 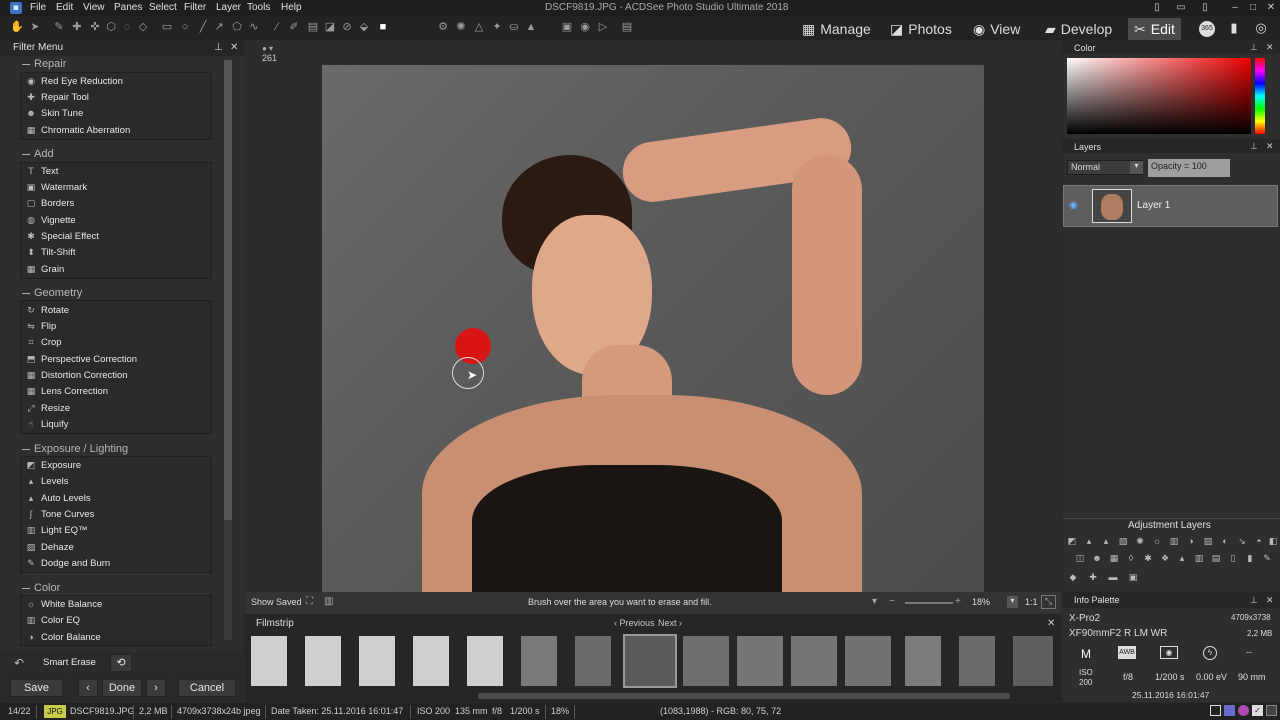 I want to click on collapse-exposure-icon, so click(x=26, y=449).